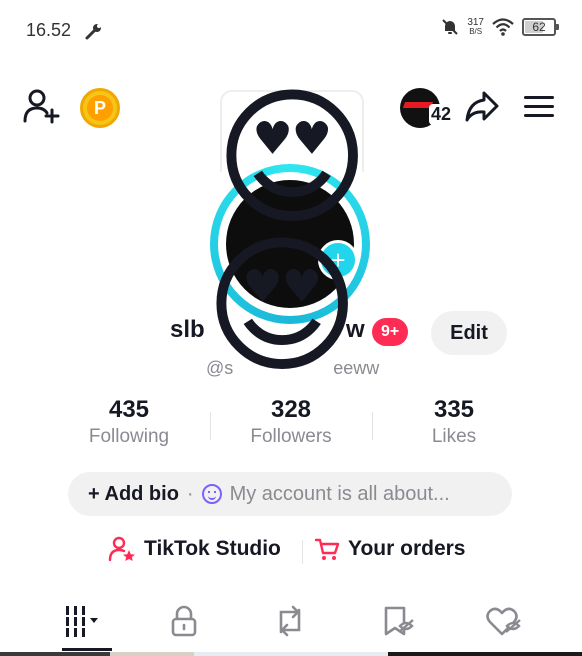 This screenshot has height=656, width=582. I want to click on tab-saved, so click(398, 621).